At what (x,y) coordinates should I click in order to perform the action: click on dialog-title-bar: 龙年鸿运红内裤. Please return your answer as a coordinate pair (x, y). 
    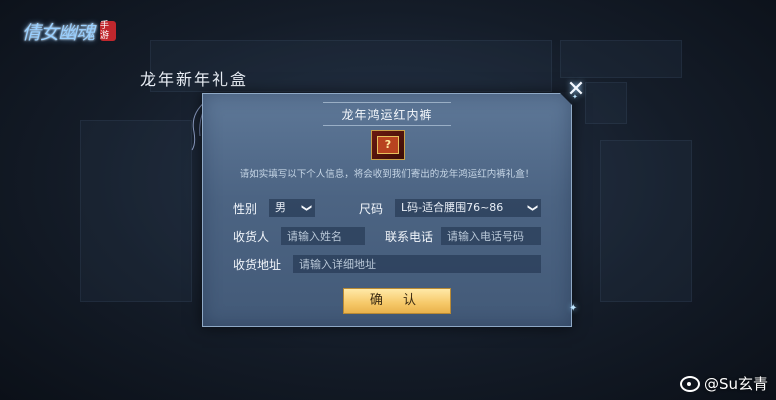
    Looking at the image, I should click on (387, 114).